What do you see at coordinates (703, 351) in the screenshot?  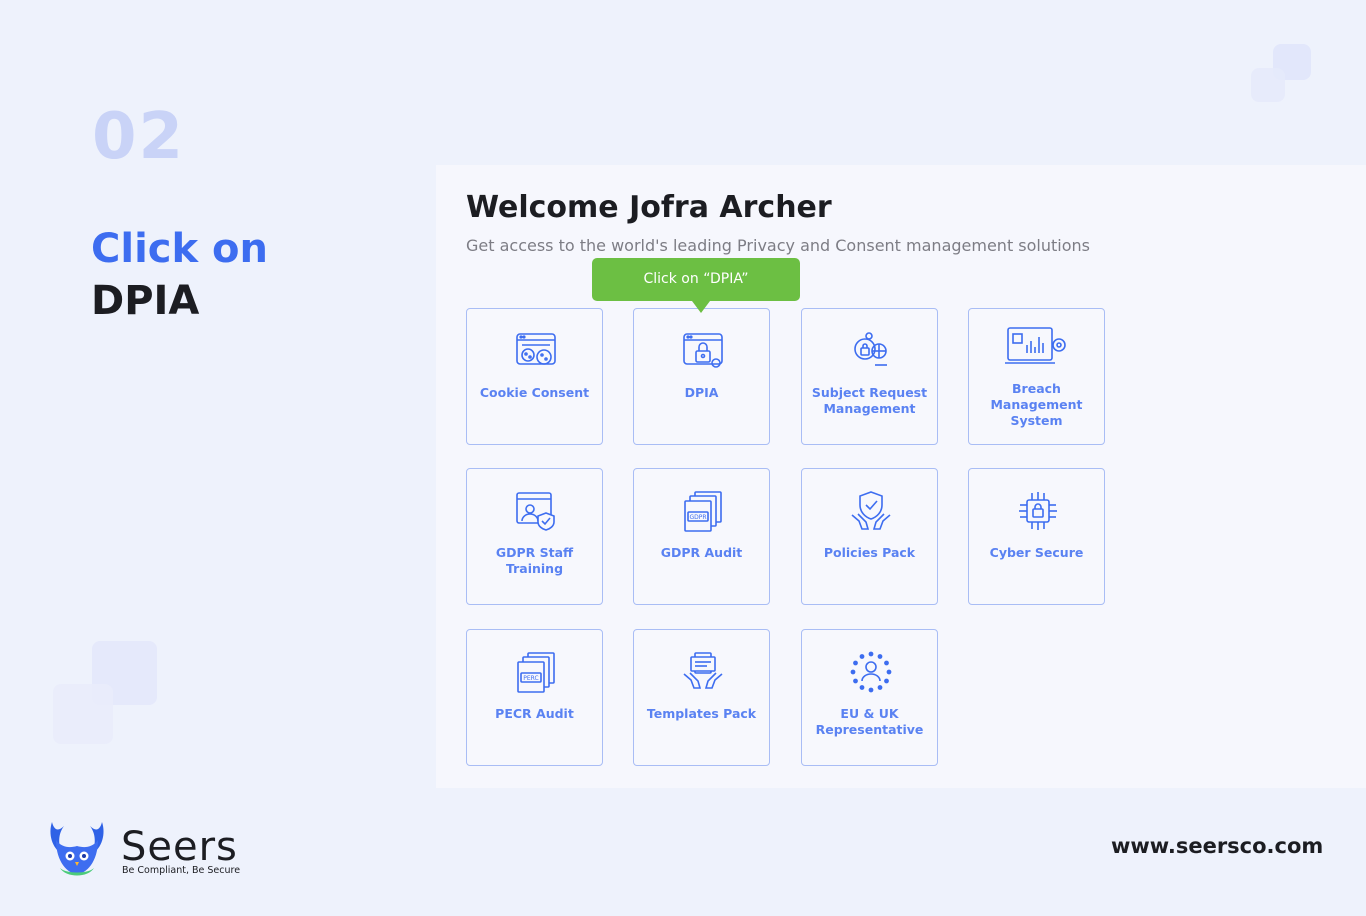 I see `dpia-lock-icon` at bounding box center [703, 351].